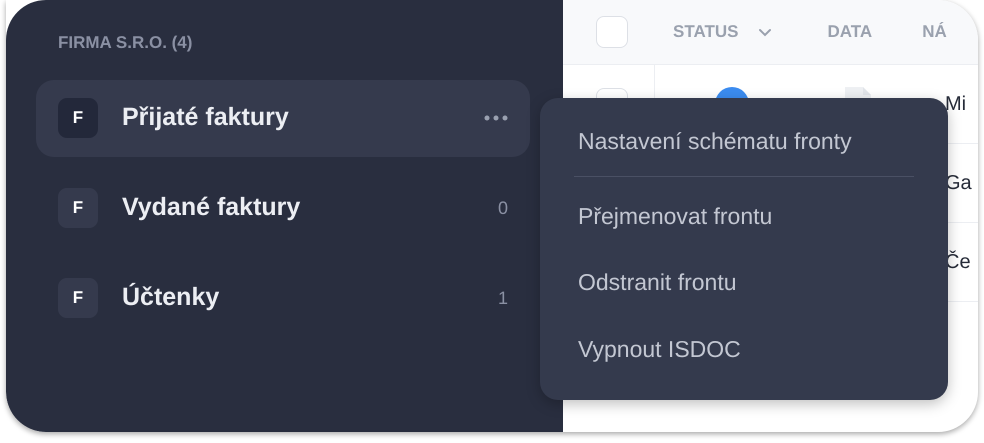 This screenshot has height=443, width=984. I want to click on menu-item: Přejmenovat frontu, so click(744, 215).